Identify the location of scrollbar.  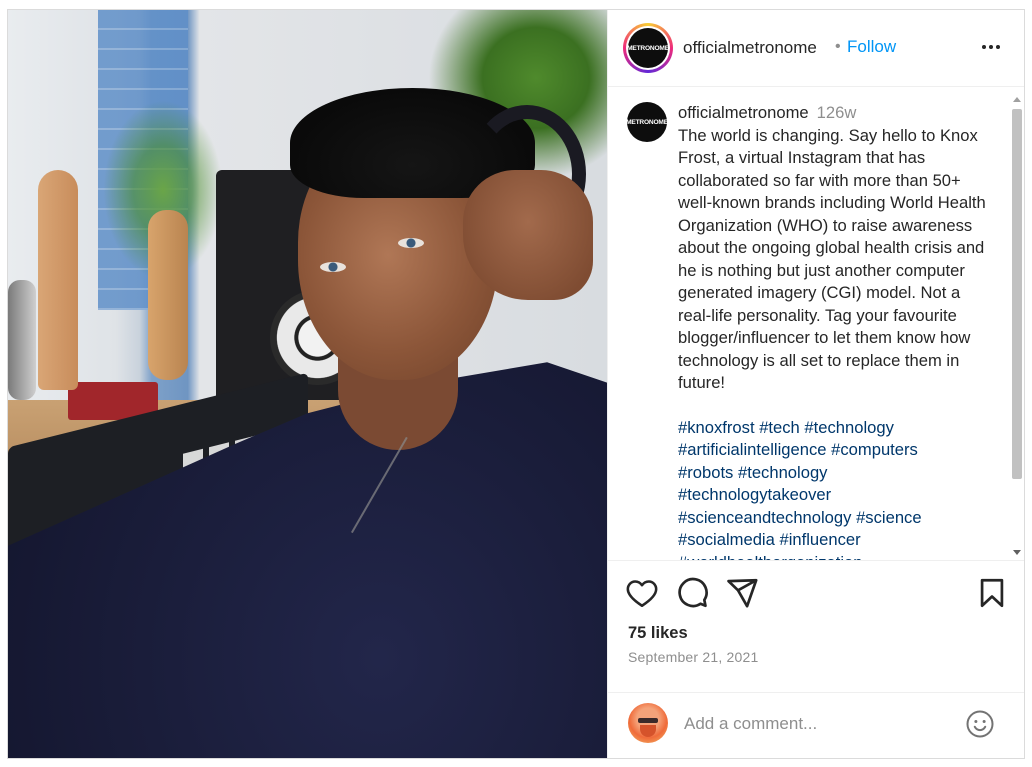
(1017, 326).